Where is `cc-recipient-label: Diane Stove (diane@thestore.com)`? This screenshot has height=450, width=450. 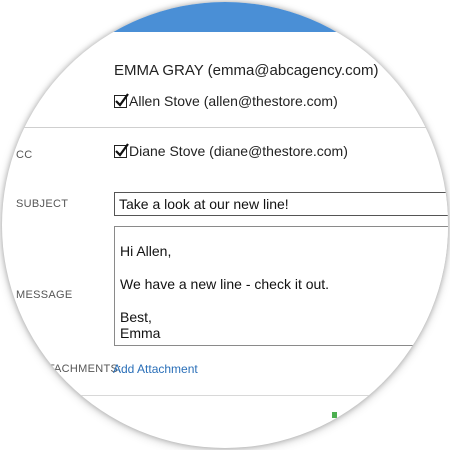 cc-recipient-label: Diane Stove (diane@thestore.com) is located at coordinates (238, 151).